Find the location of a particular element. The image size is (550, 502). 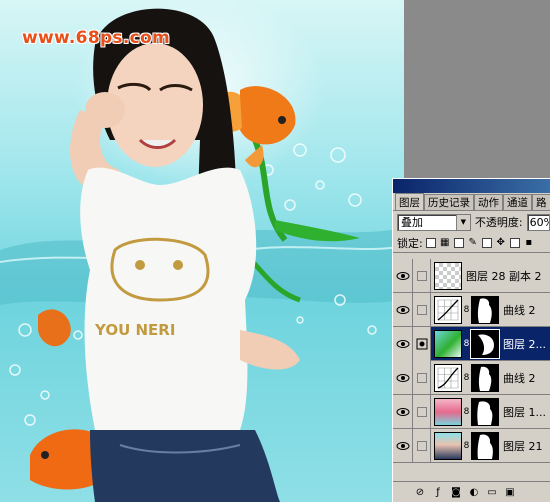

lock-row: 锁定: ▦ ✎ ✥ ▪ is located at coordinates (471, 243).